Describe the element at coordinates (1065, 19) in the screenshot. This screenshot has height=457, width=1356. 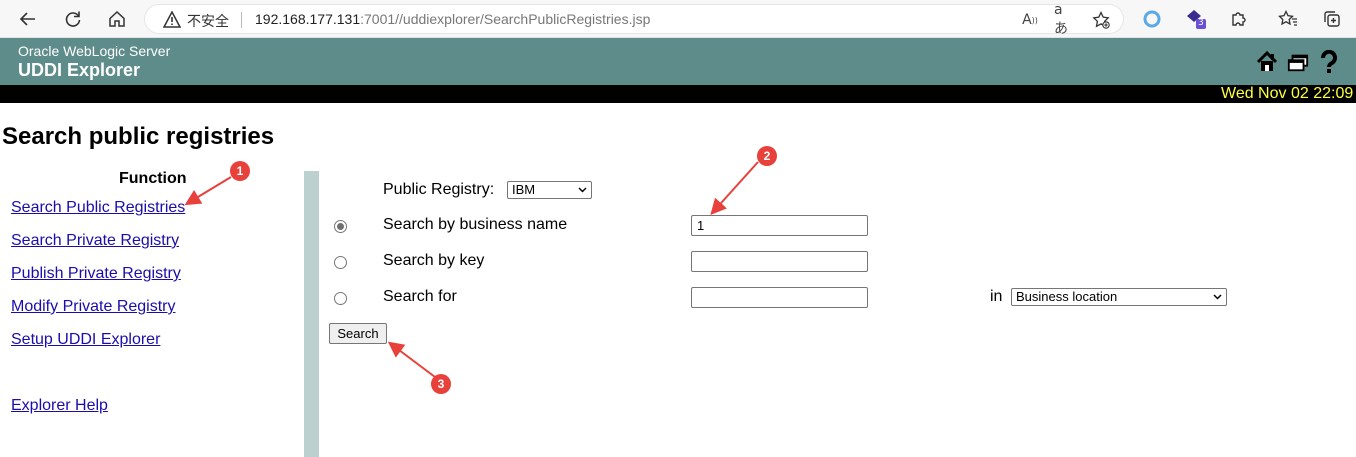
I see `translate-icon: aあ` at that location.